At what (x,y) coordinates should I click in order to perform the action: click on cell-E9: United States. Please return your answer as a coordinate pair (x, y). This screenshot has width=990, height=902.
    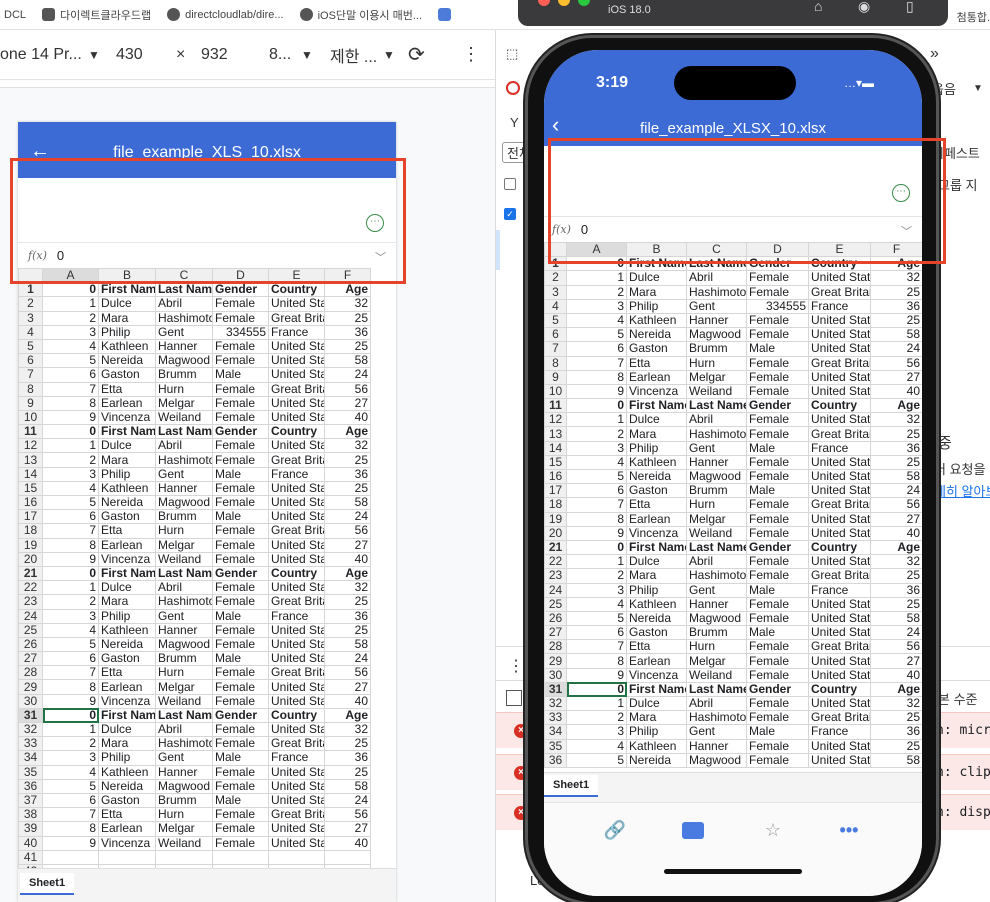
    Looking at the image, I should click on (839, 377).